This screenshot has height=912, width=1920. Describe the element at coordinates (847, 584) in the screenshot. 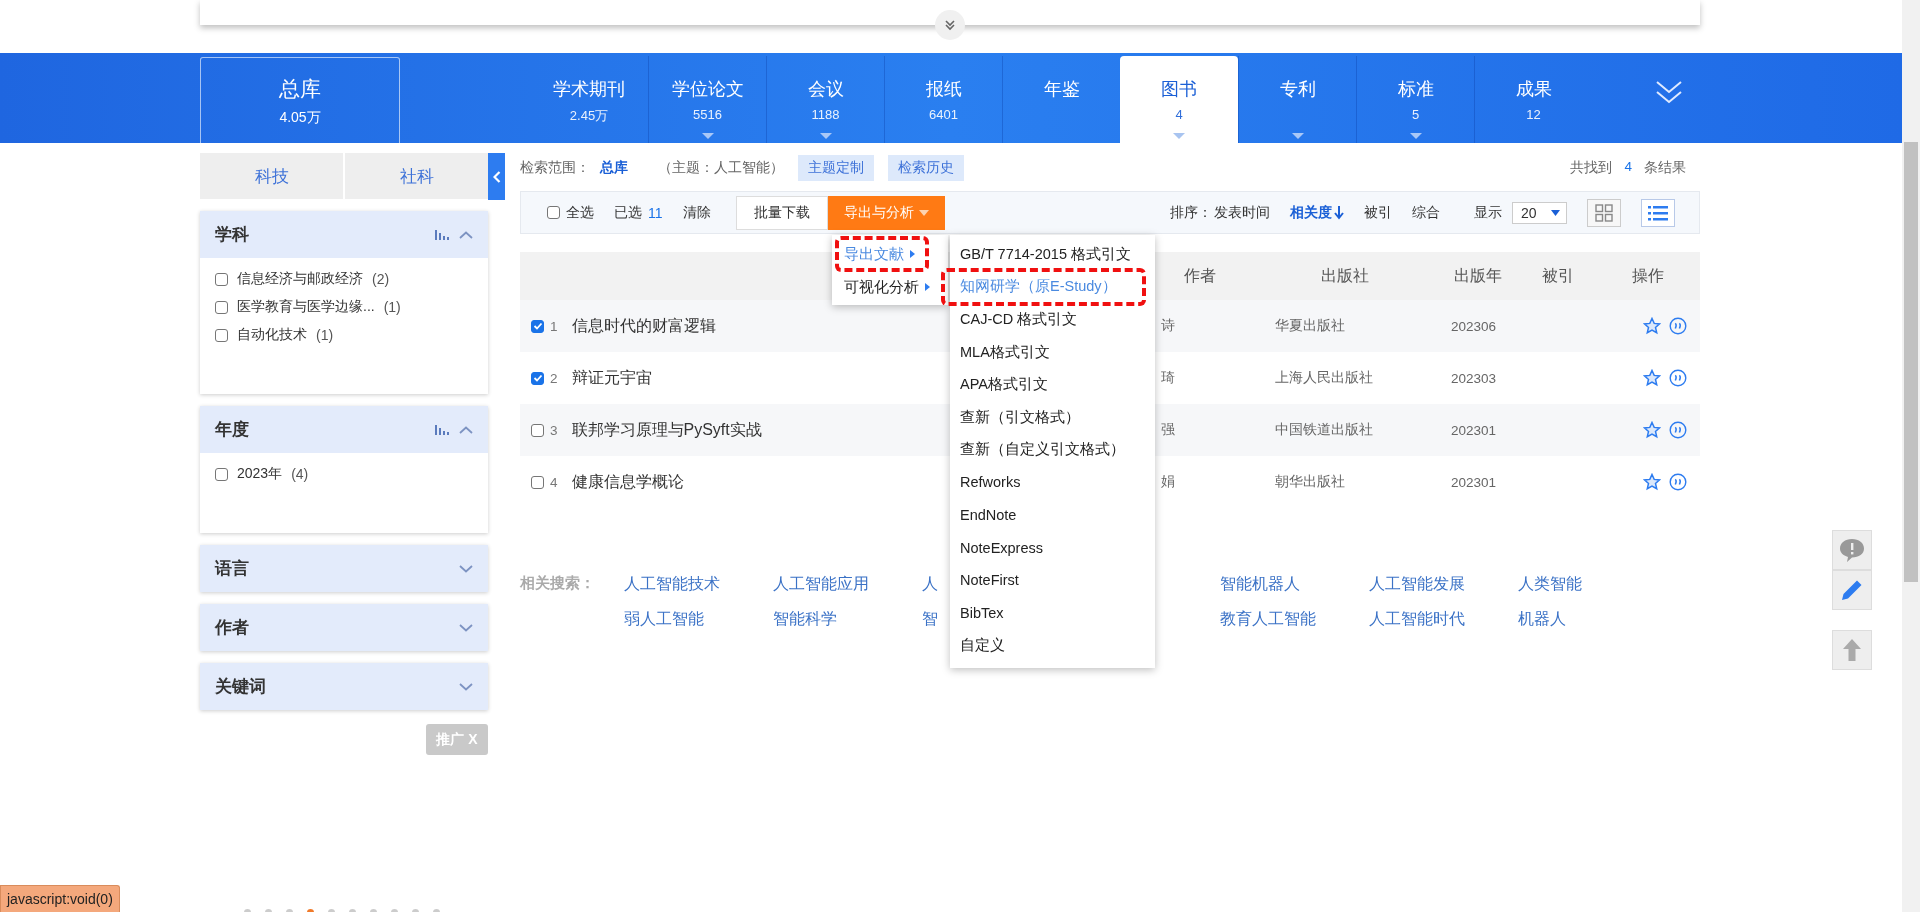

I see `related-search-link: 人工智能应用` at that location.